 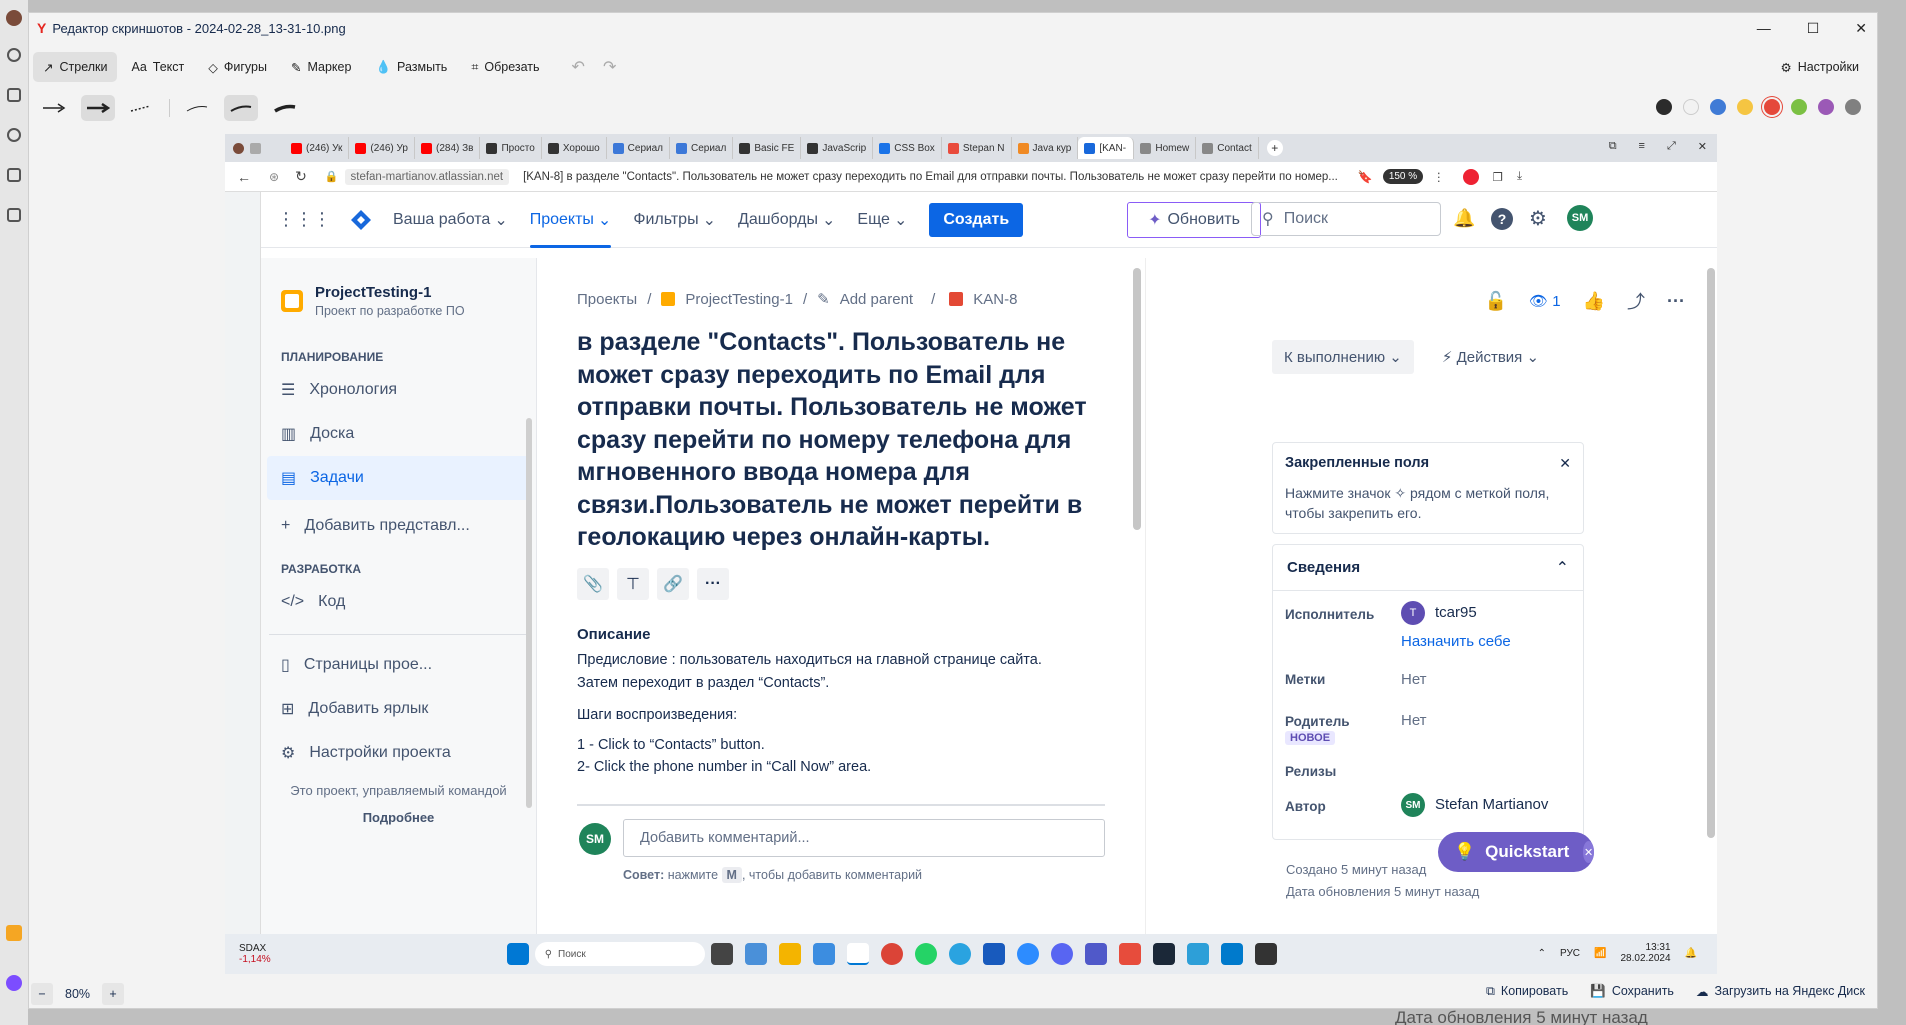 I want to click on browser-profile-icon, so click(x=238, y=148).